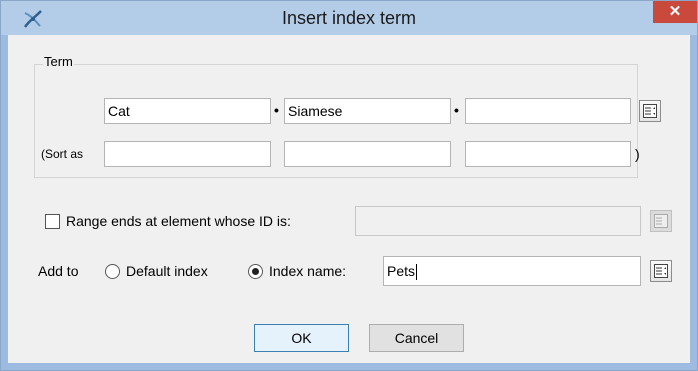 This screenshot has width=698, height=371. What do you see at coordinates (367, 111) in the screenshot?
I see `secondary-term-input: Siamese` at bounding box center [367, 111].